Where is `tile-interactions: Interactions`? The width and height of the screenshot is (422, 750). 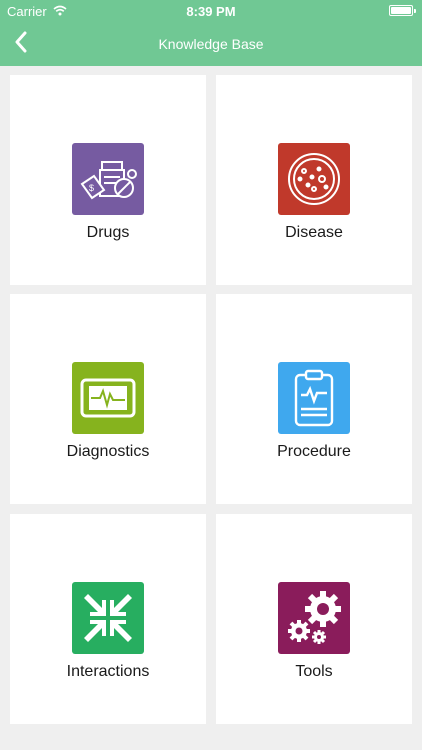
tile-interactions: Interactions is located at coordinates (108, 619).